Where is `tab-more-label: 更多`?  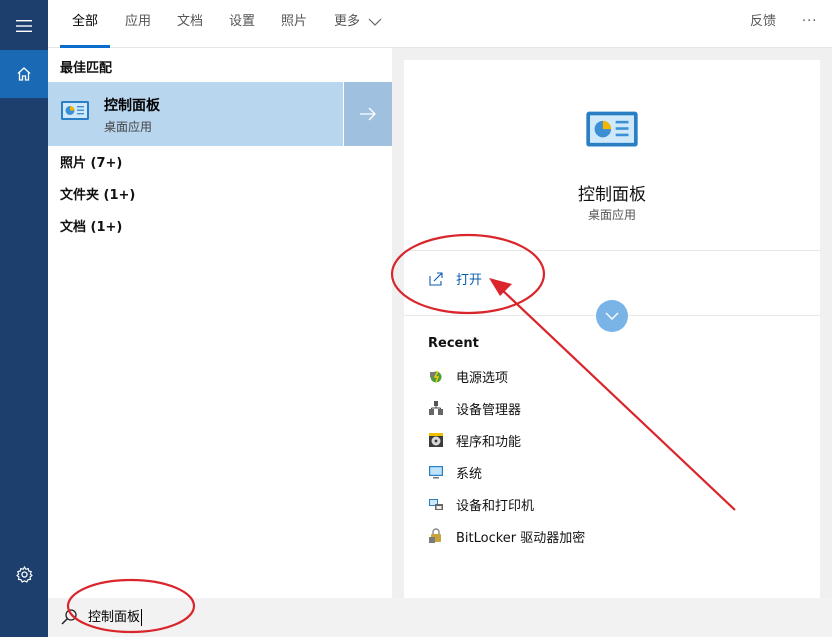 tab-more-label: 更多 is located at coordinates (347, 21).